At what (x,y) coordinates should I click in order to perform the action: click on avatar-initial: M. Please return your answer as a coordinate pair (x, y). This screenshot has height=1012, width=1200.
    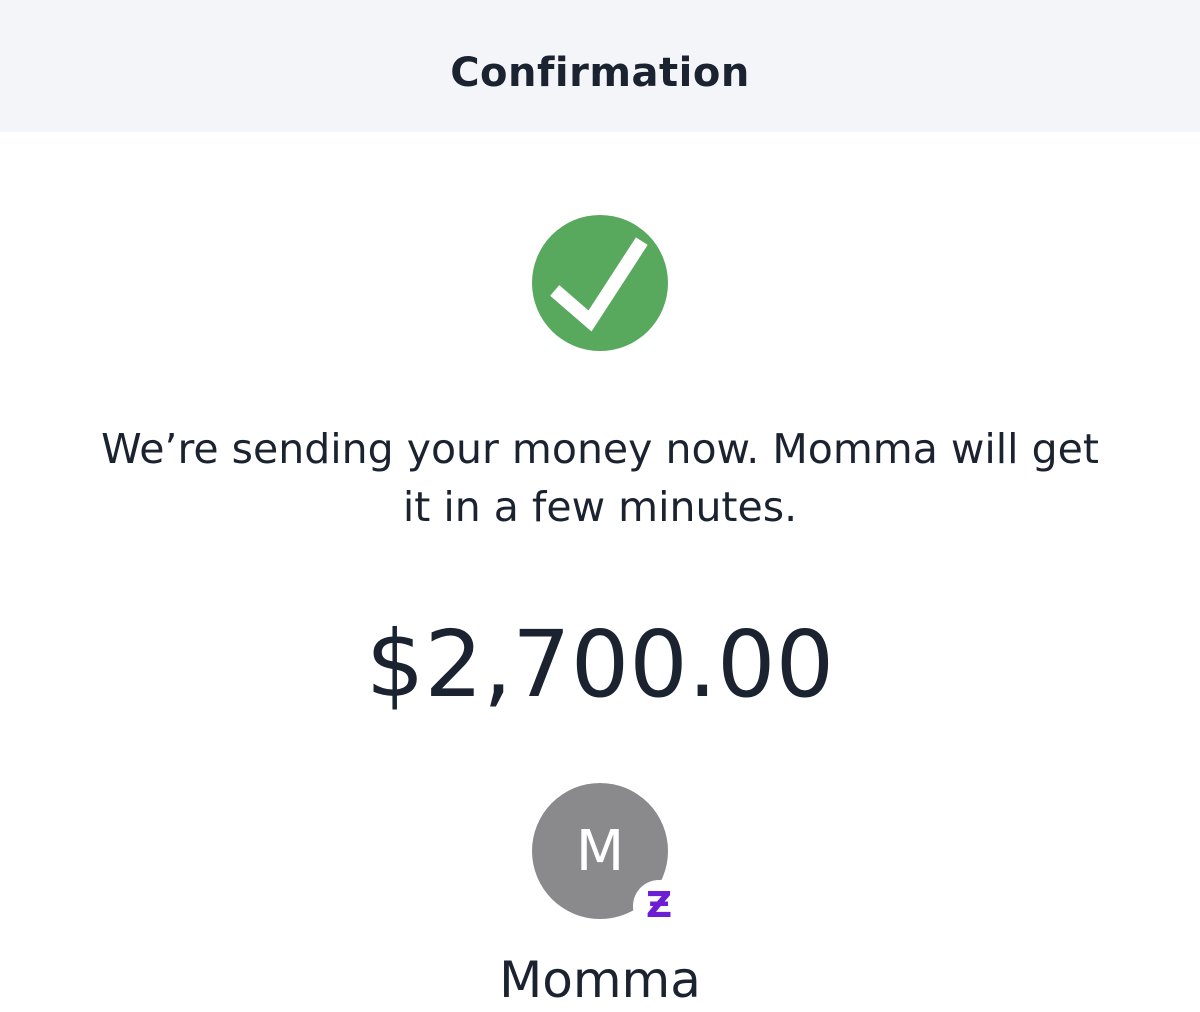
    Looking at the image, I should click on (600, 851).